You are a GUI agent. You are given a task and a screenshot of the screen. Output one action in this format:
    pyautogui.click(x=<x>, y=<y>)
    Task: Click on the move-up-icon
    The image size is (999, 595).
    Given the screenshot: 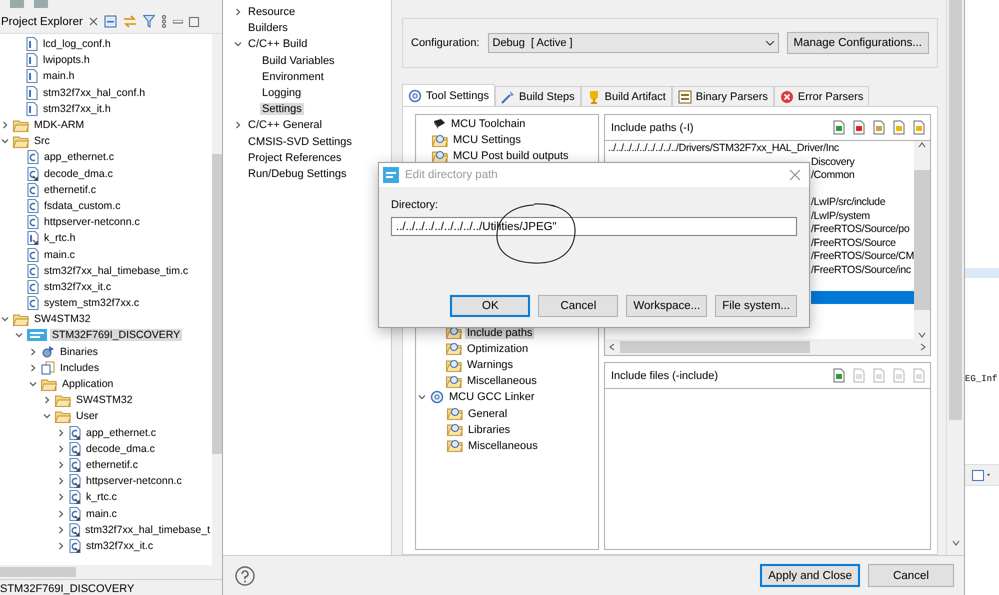 What is the action you would take?
    pyautogui.click(x=899, y=127)
    